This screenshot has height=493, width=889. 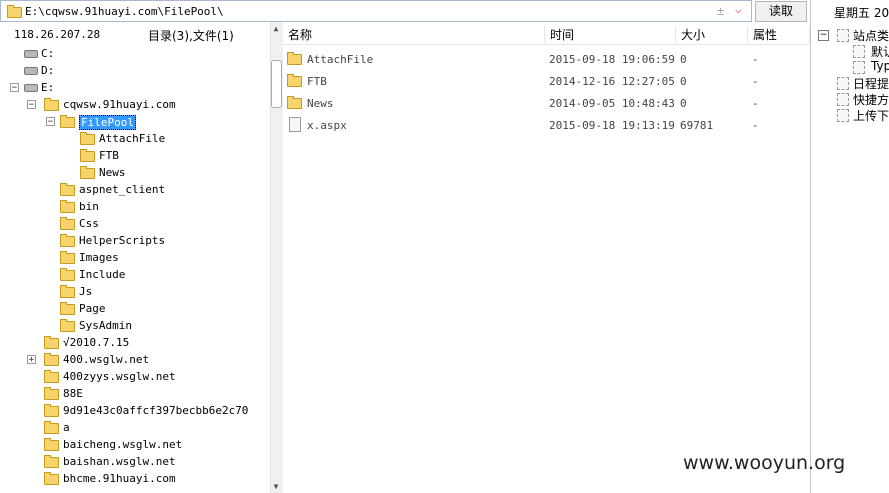 I want to click on tree-item-label: AttachFile, so click(x=132, y=138).